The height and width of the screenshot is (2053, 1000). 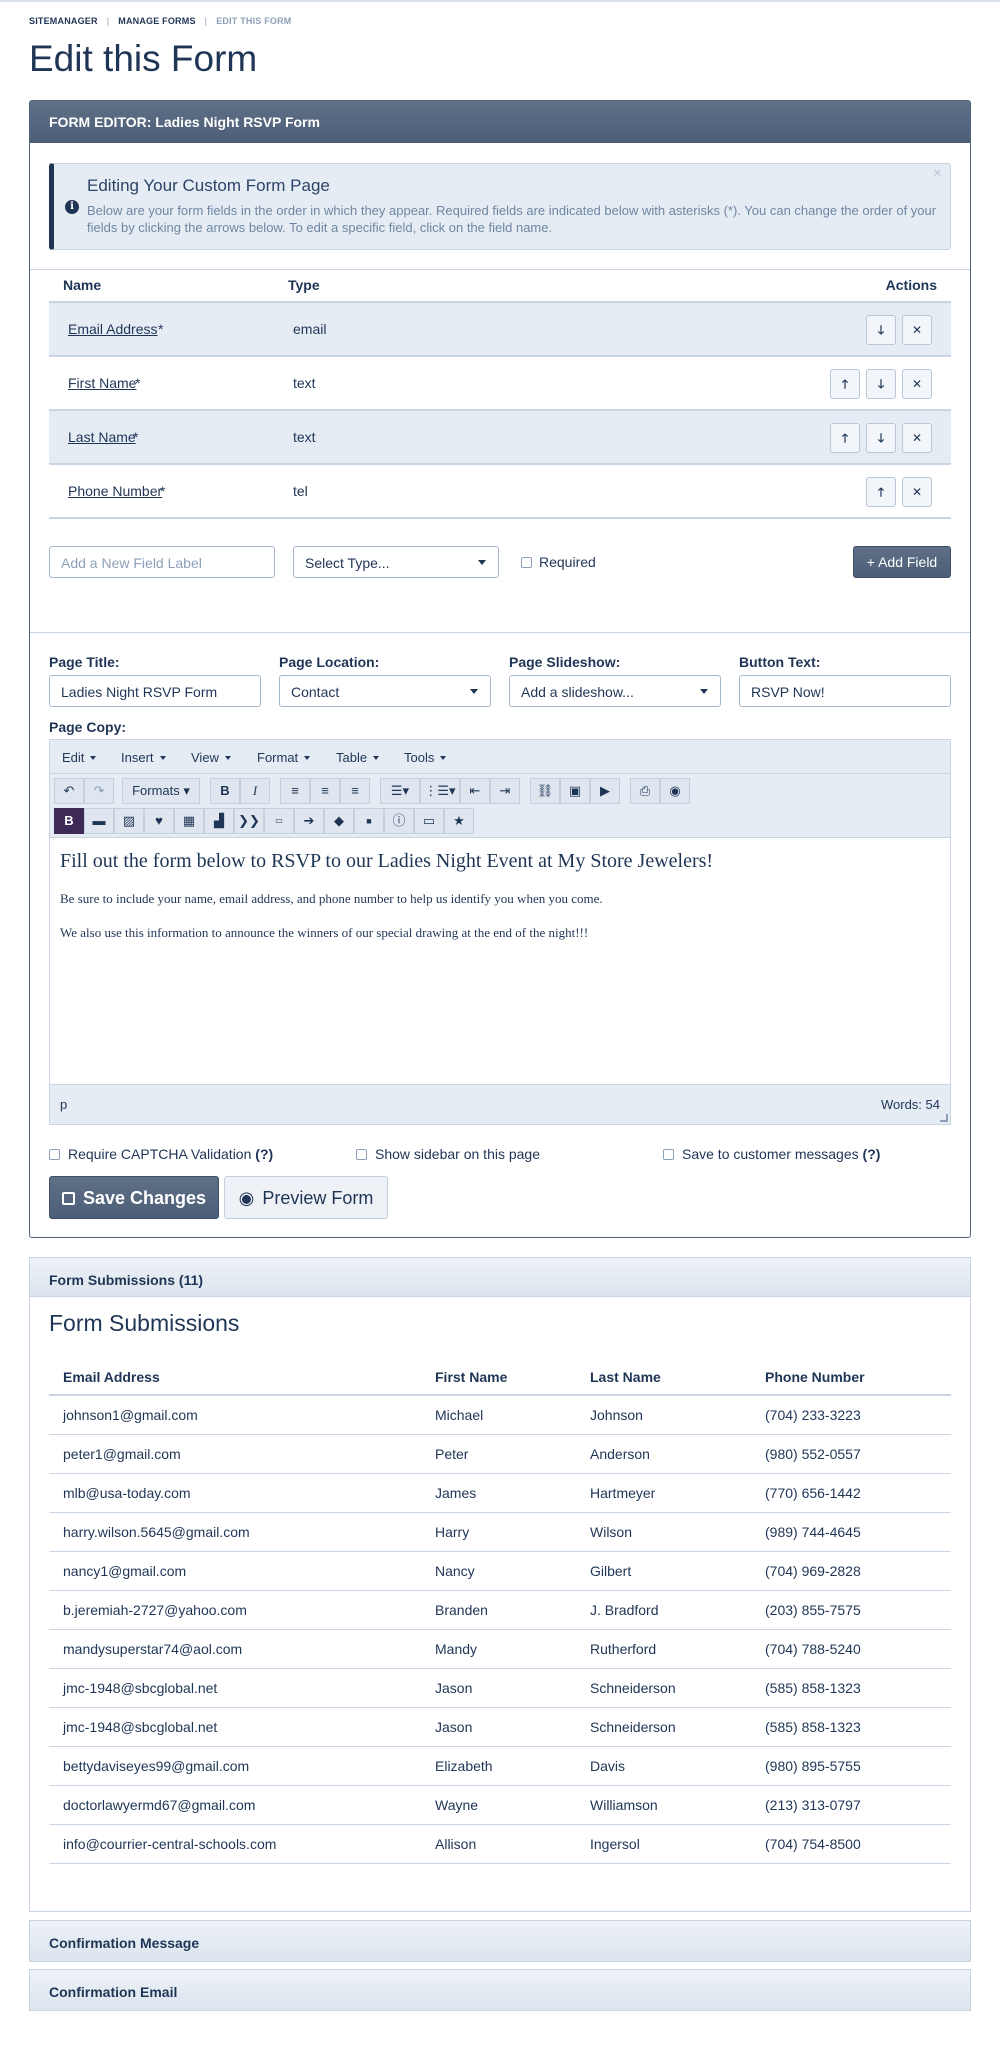 I want to click on preview-icon: ◉, so click(x=675, y=791).